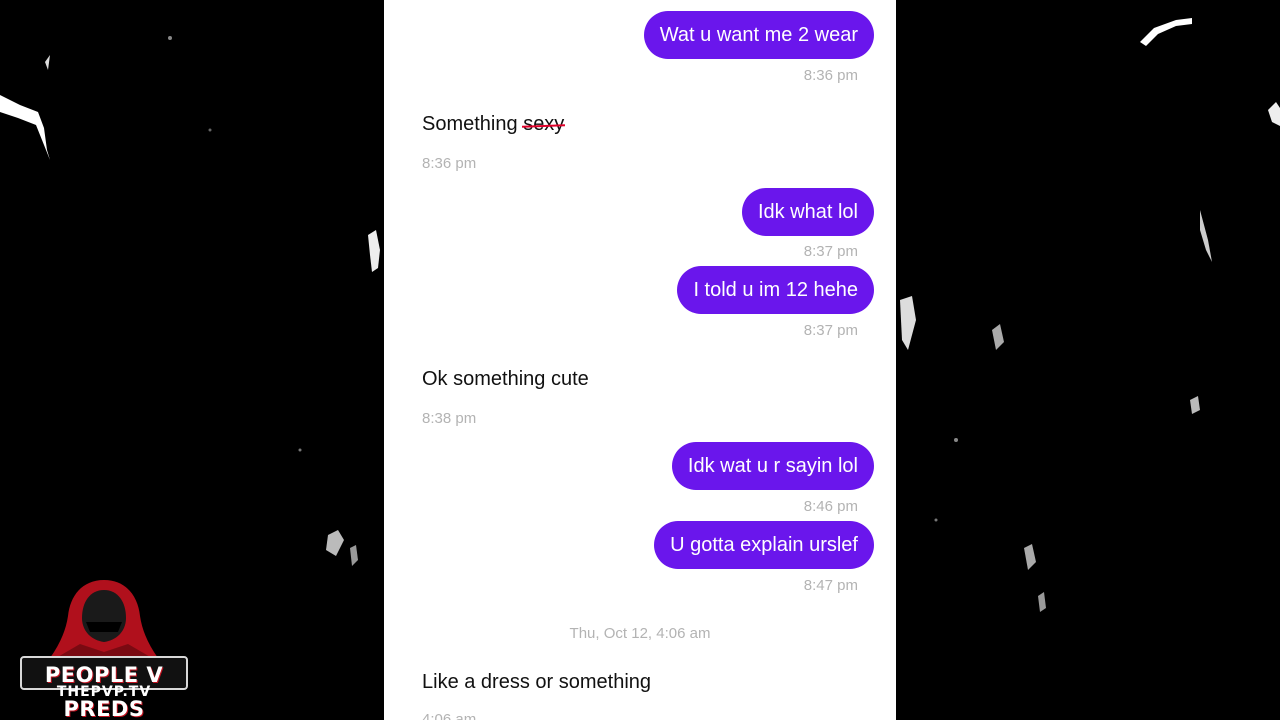 The height and width of the screenshot is (720, 1280). I want to click on received-message: Something sexy, so click(493, 124).